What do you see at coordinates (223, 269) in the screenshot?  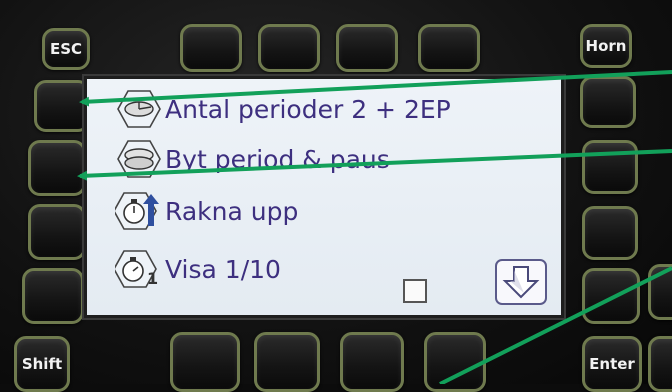 I see `menu-item-label: Visa 1/10` at bounding box center [223, 269].